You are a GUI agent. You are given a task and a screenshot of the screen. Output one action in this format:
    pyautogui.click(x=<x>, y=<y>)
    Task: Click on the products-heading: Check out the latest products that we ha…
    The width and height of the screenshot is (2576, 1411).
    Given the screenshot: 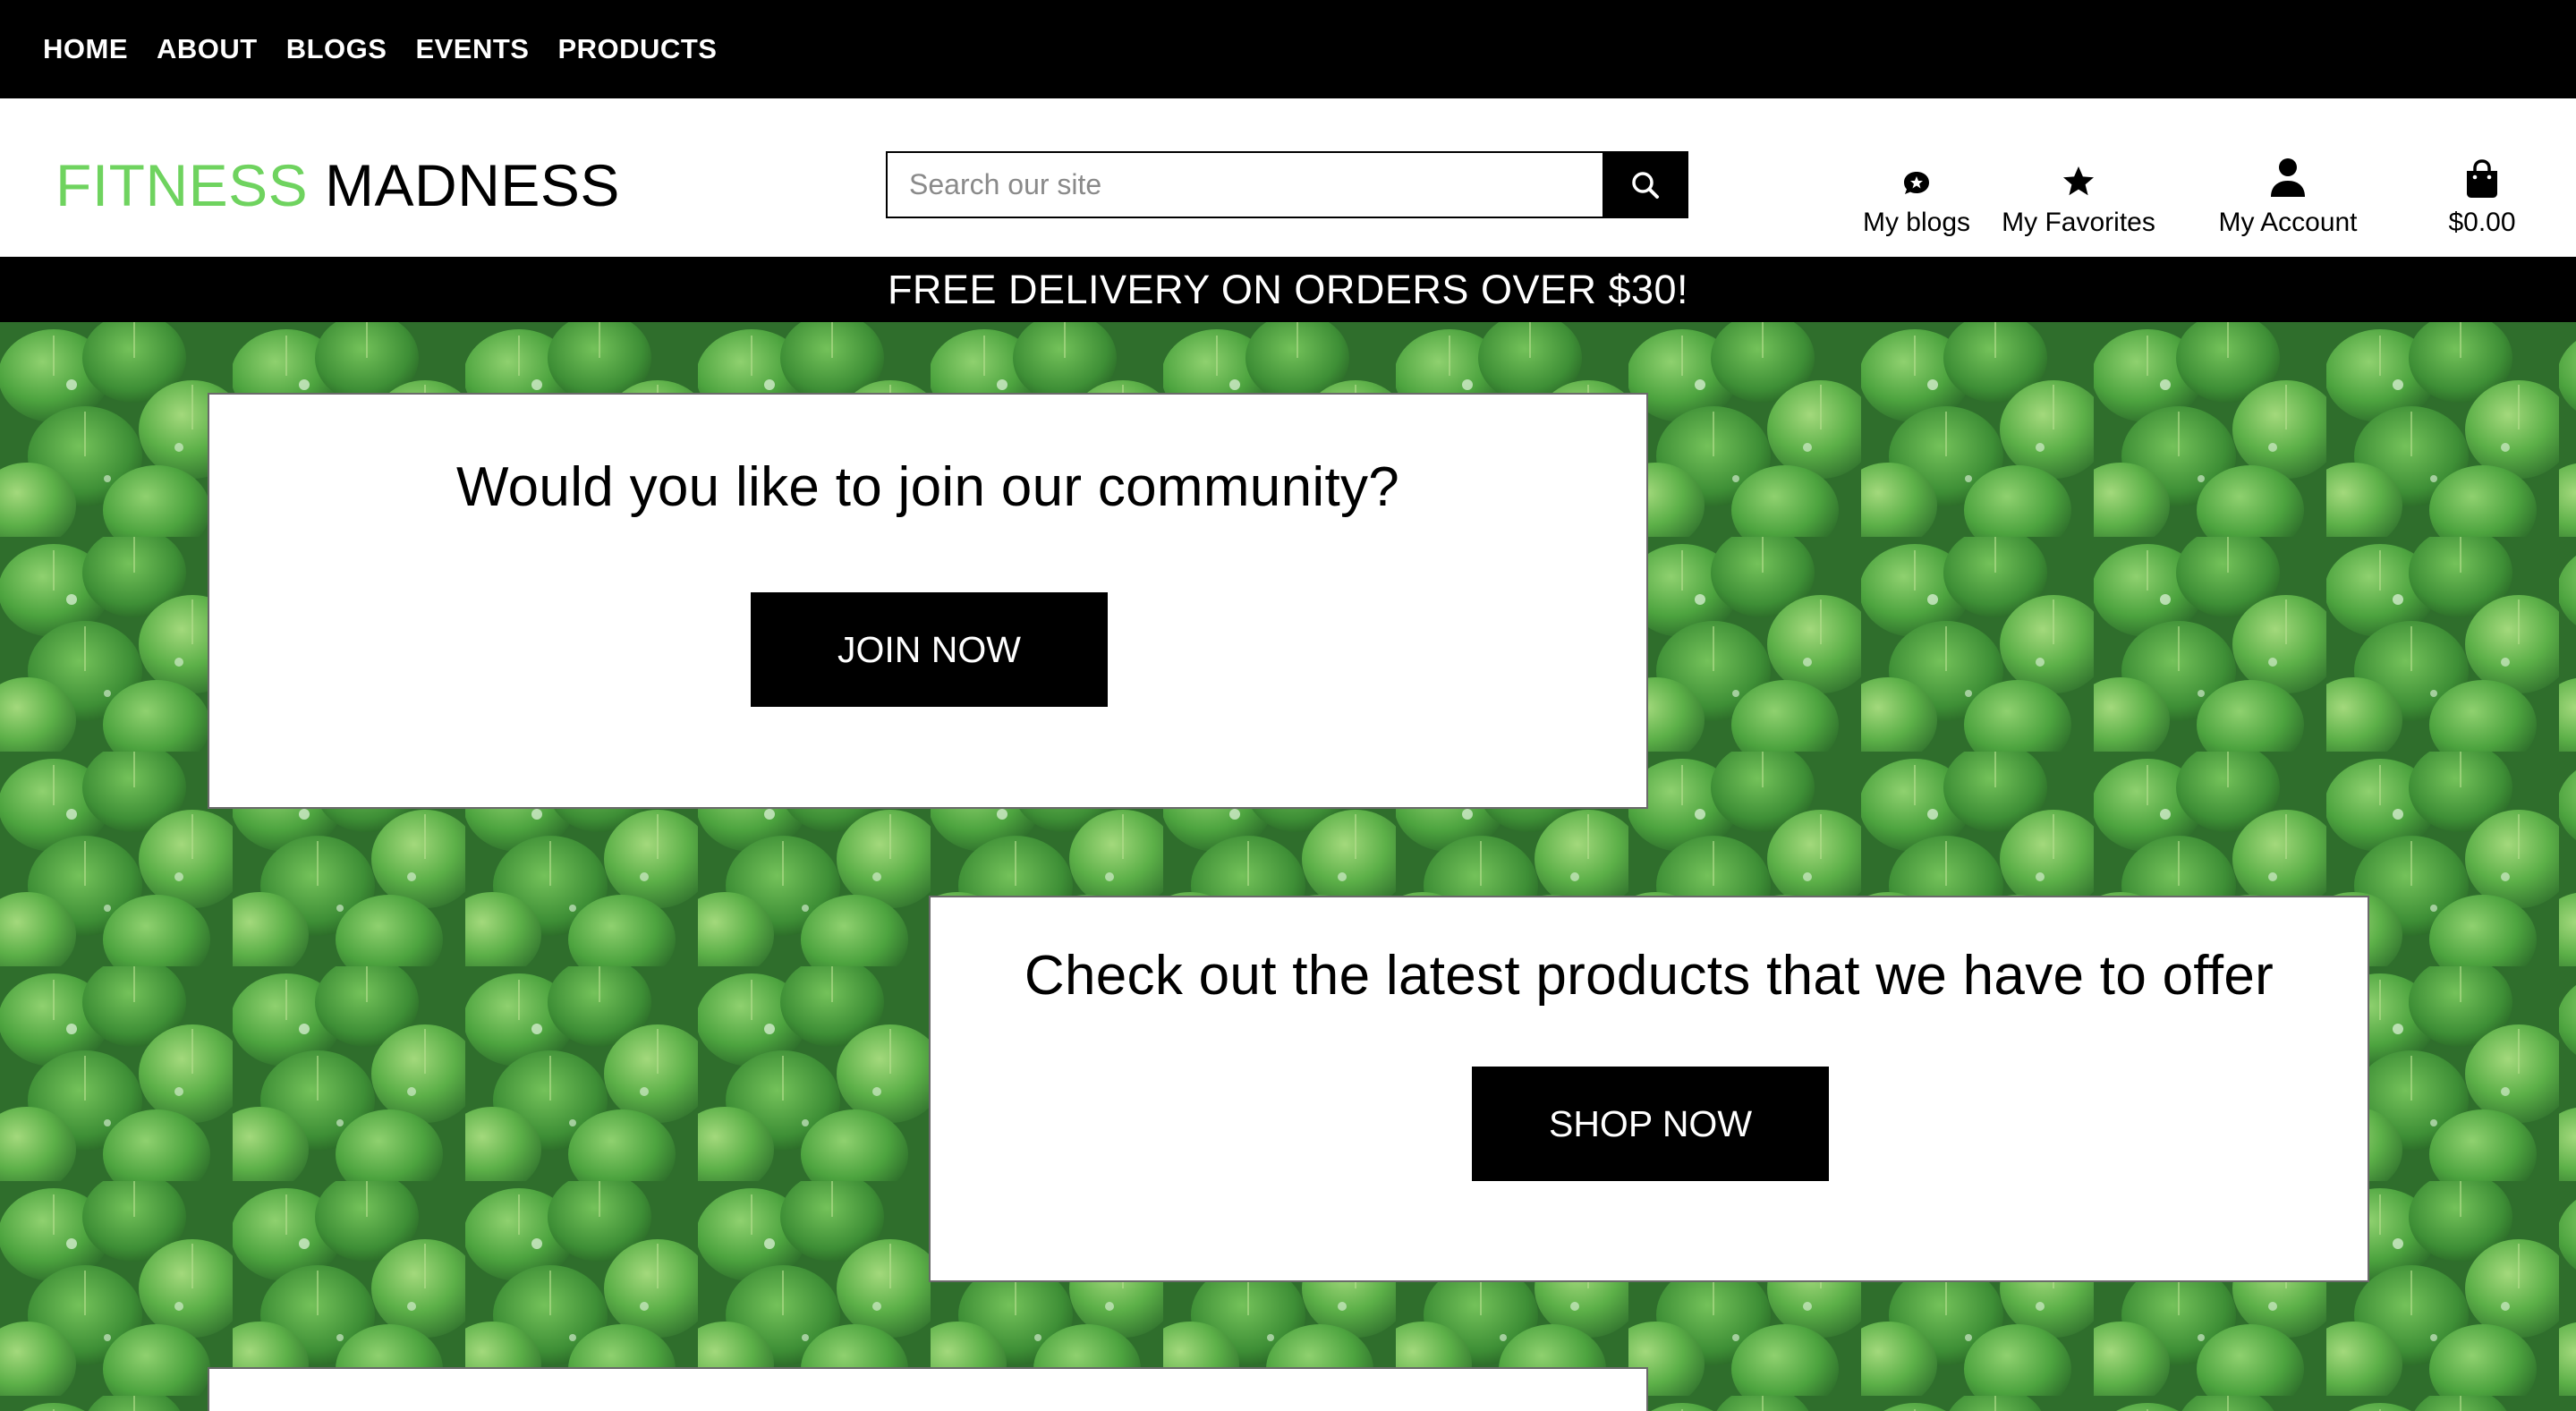 What is the action you would take?
    pyautogui.click(x=1649, y=976)
    